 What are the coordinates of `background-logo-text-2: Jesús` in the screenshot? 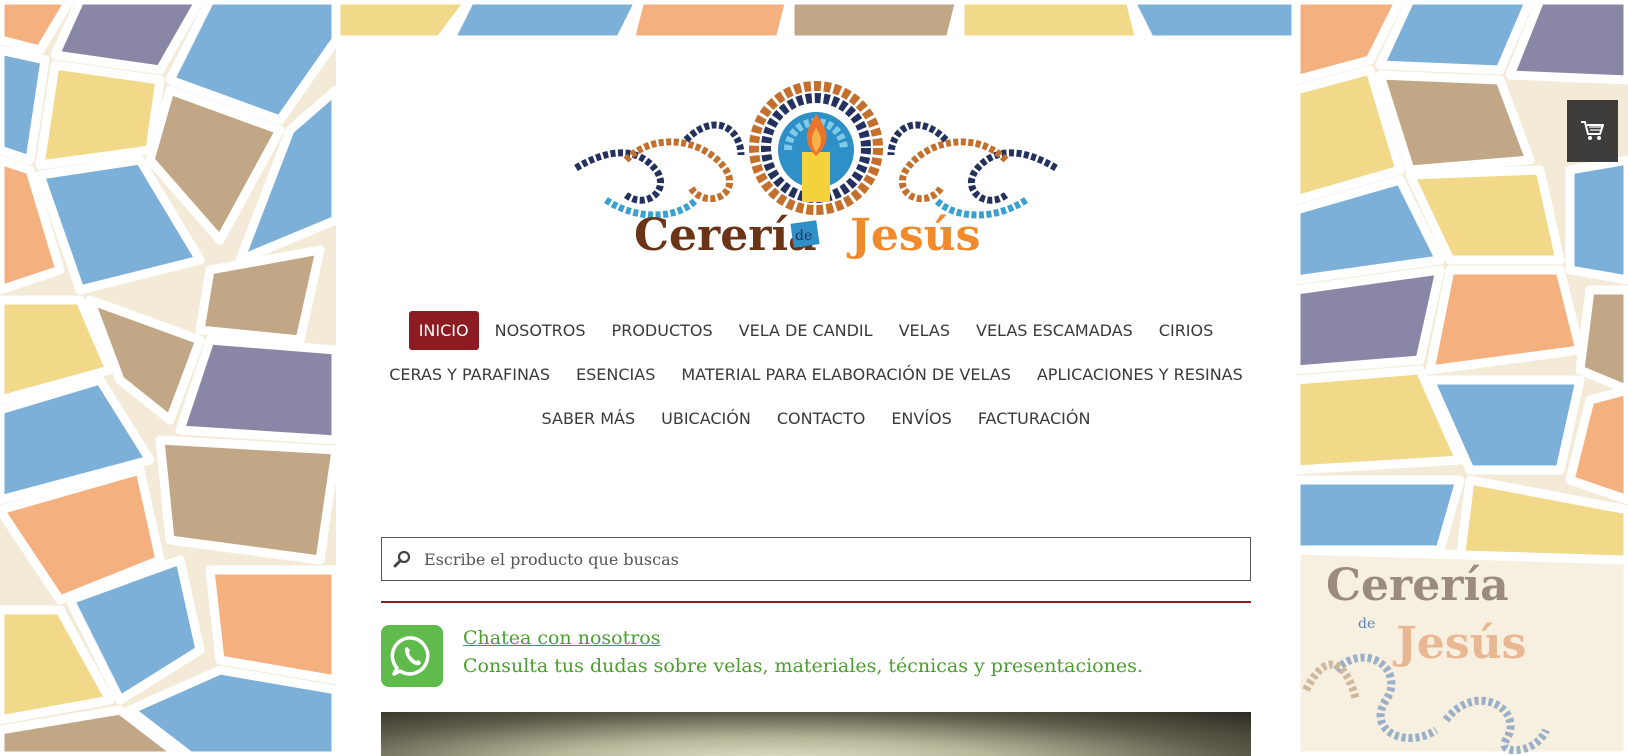 It's located at (1459, 643).